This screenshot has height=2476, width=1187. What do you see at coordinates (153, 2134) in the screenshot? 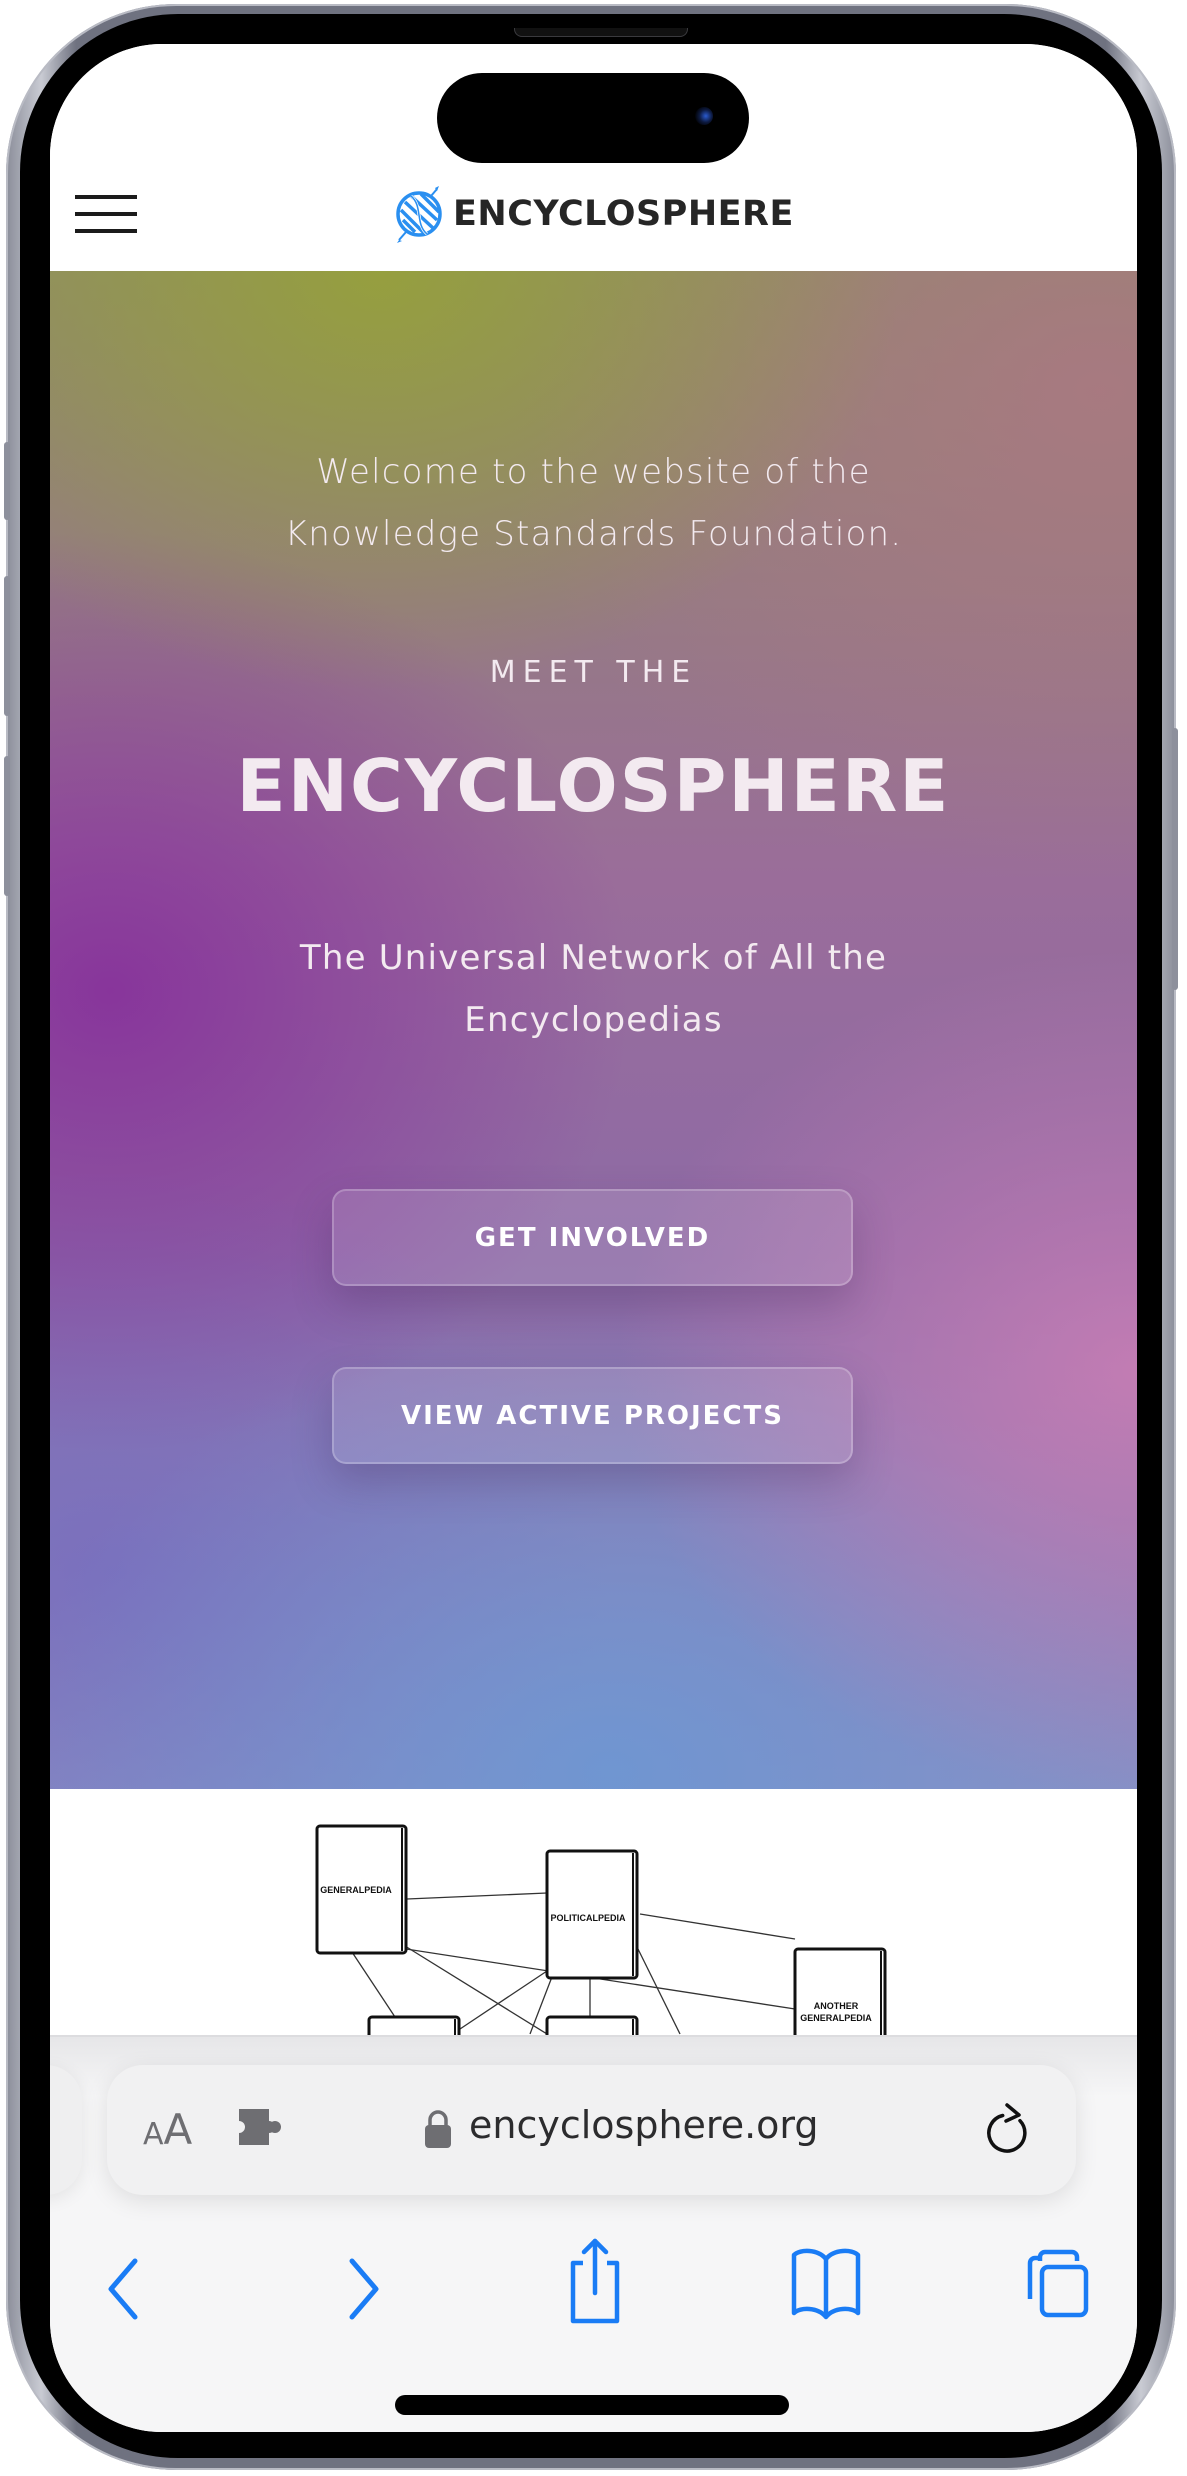
I see `text-size-small-a: A` at bounding box center [153, 2134].